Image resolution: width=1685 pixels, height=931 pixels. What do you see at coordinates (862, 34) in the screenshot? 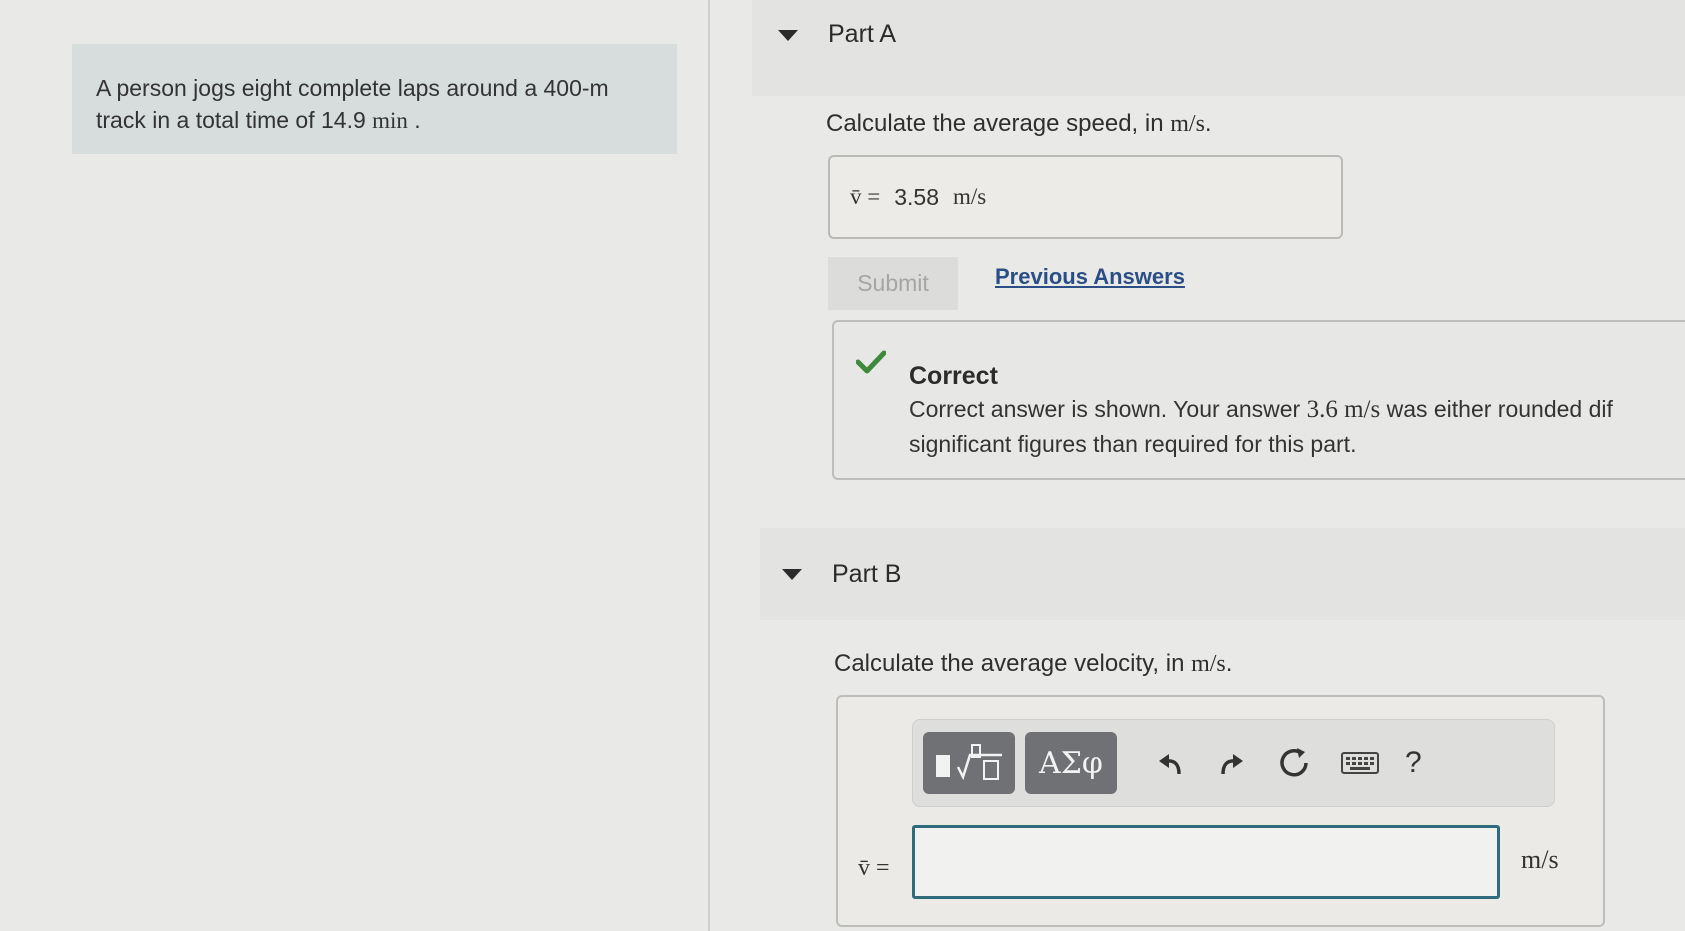
I see `part-a-title: Part A` at bounding box center [862, 34].